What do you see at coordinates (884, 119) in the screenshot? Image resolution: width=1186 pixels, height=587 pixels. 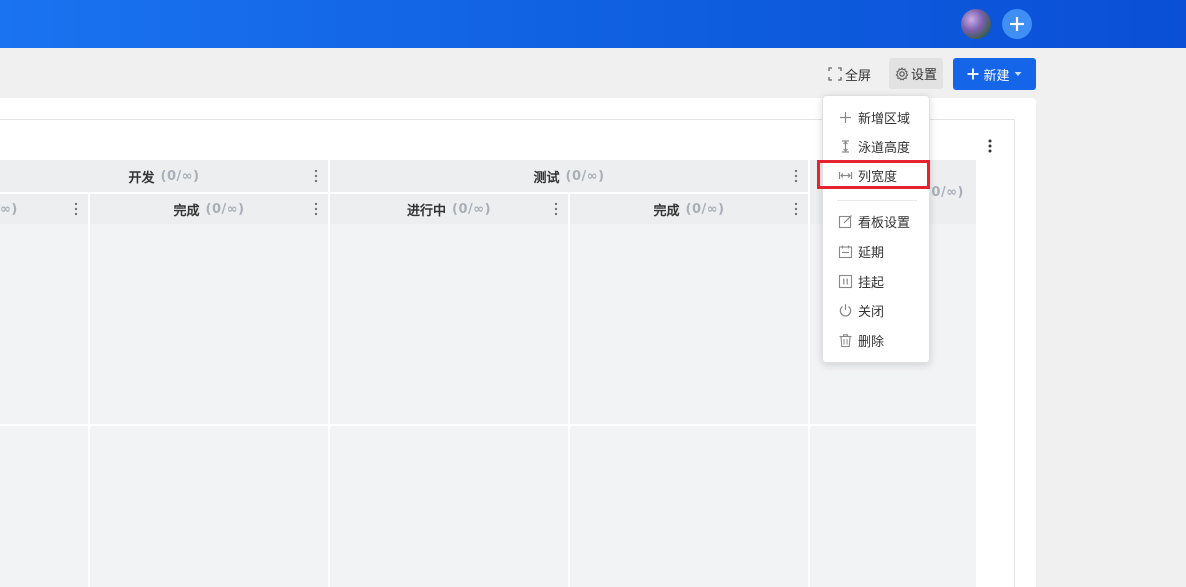 I see `menu-item-label: 新增区域` at bounding box center [884, 119].